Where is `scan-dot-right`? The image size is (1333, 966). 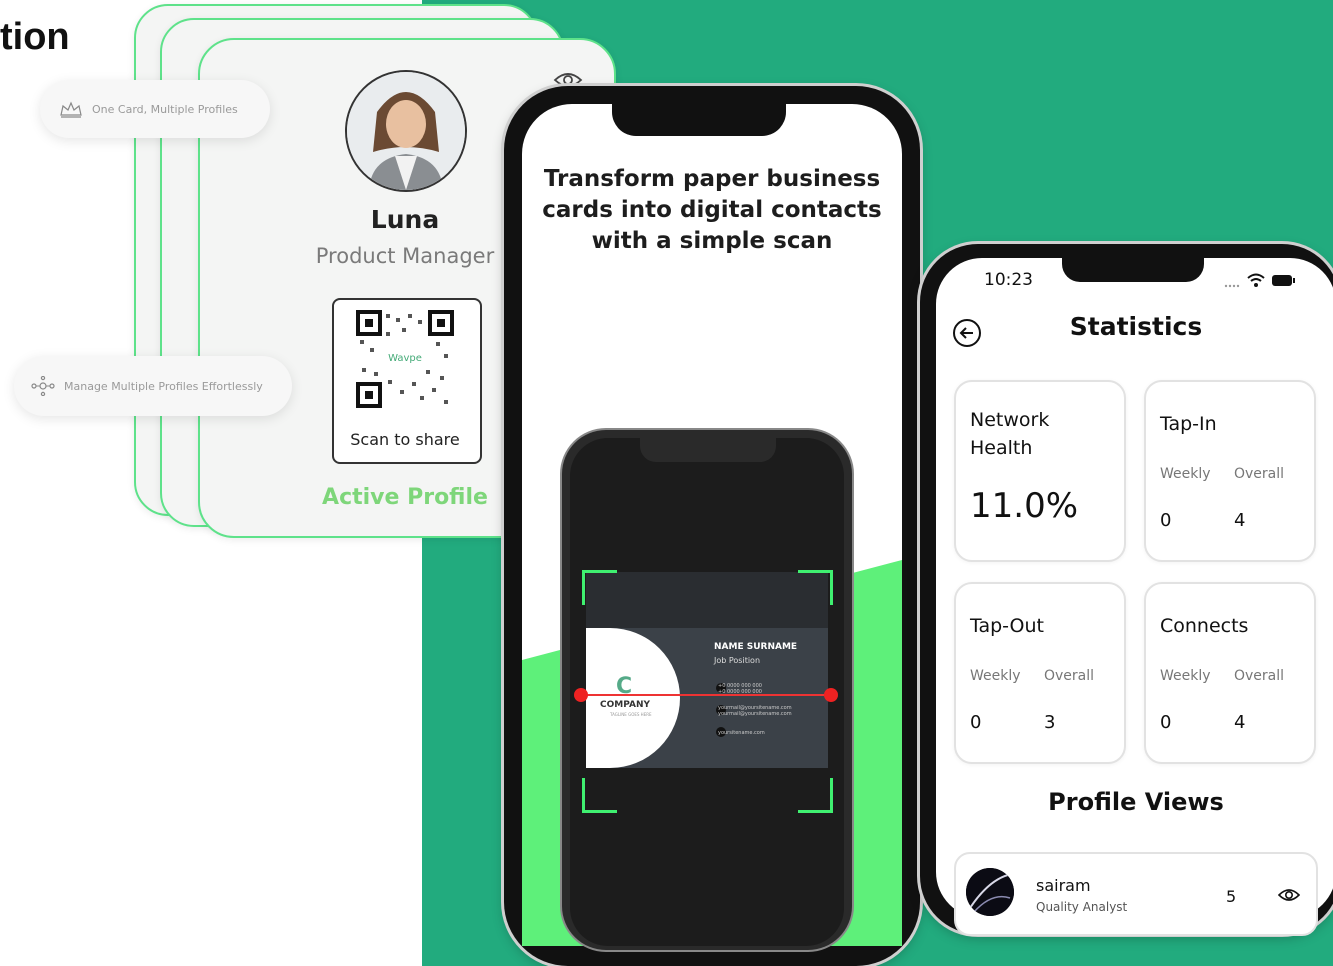
scan-dot-right is located at coordinates (831, 695).